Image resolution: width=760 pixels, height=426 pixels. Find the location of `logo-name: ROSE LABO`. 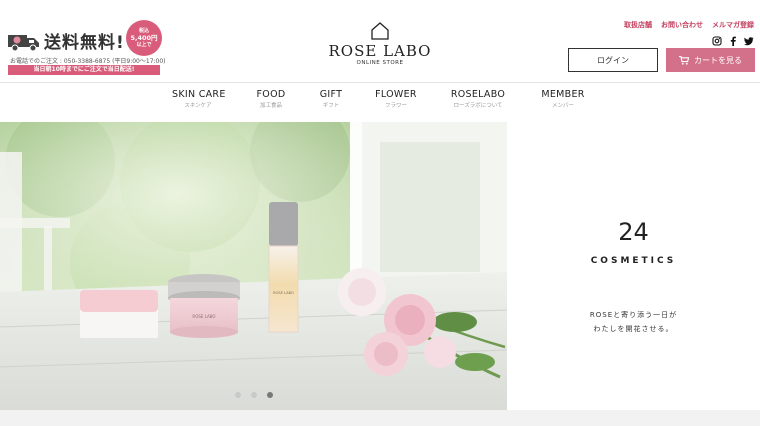

logo-name: ROSE LABO is located at coordinates (380, 51).